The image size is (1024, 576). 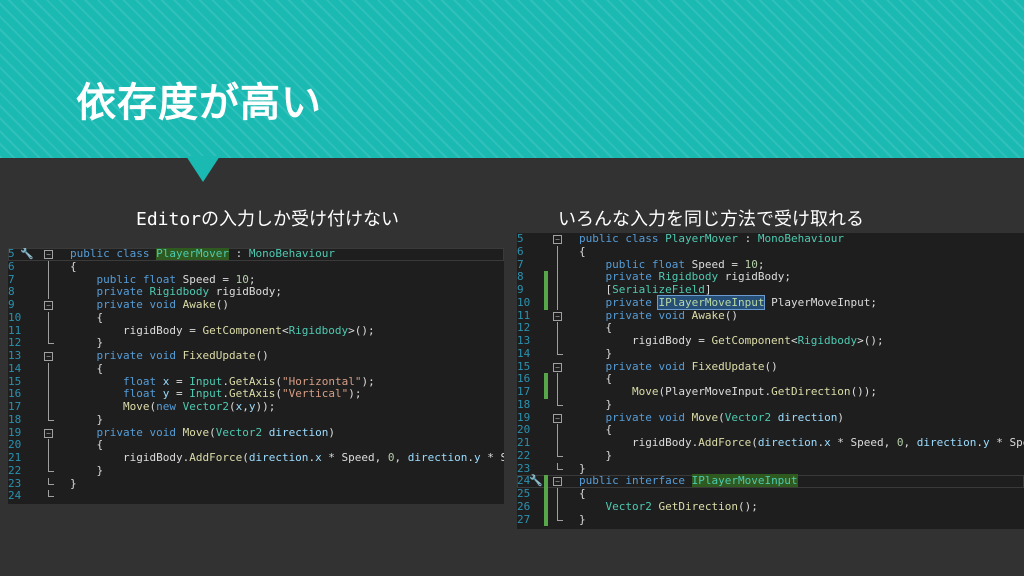 What do you see at coordinates (770, 353) in the screenshot?
I see `code-line: 14 }` at bounding box center [770, 353].